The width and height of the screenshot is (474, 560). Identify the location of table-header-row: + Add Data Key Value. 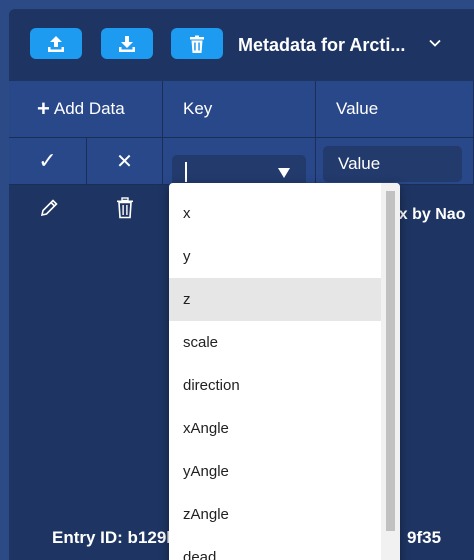
(241, 109).